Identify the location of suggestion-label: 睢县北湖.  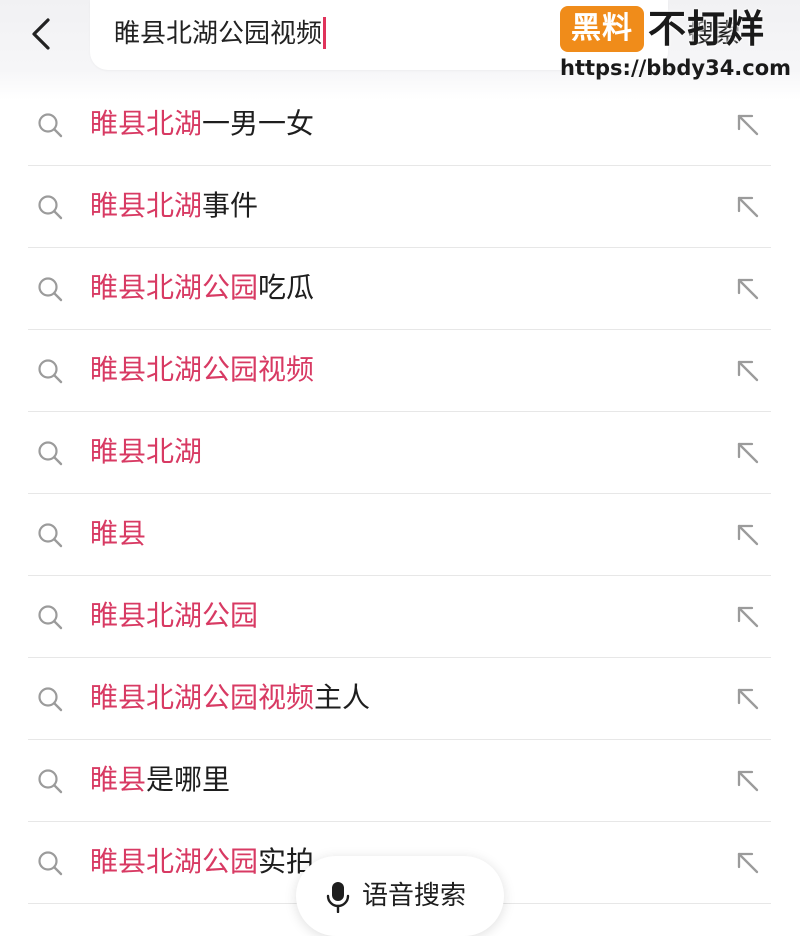
(146, 452).